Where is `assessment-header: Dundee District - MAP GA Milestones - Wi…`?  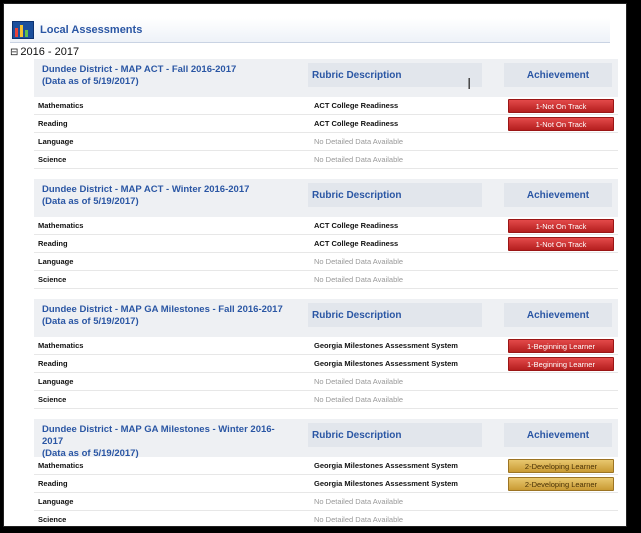
assessment-header: Dundee District - MAP GA Milestones - Wi… is located at coordinates (326, 439).